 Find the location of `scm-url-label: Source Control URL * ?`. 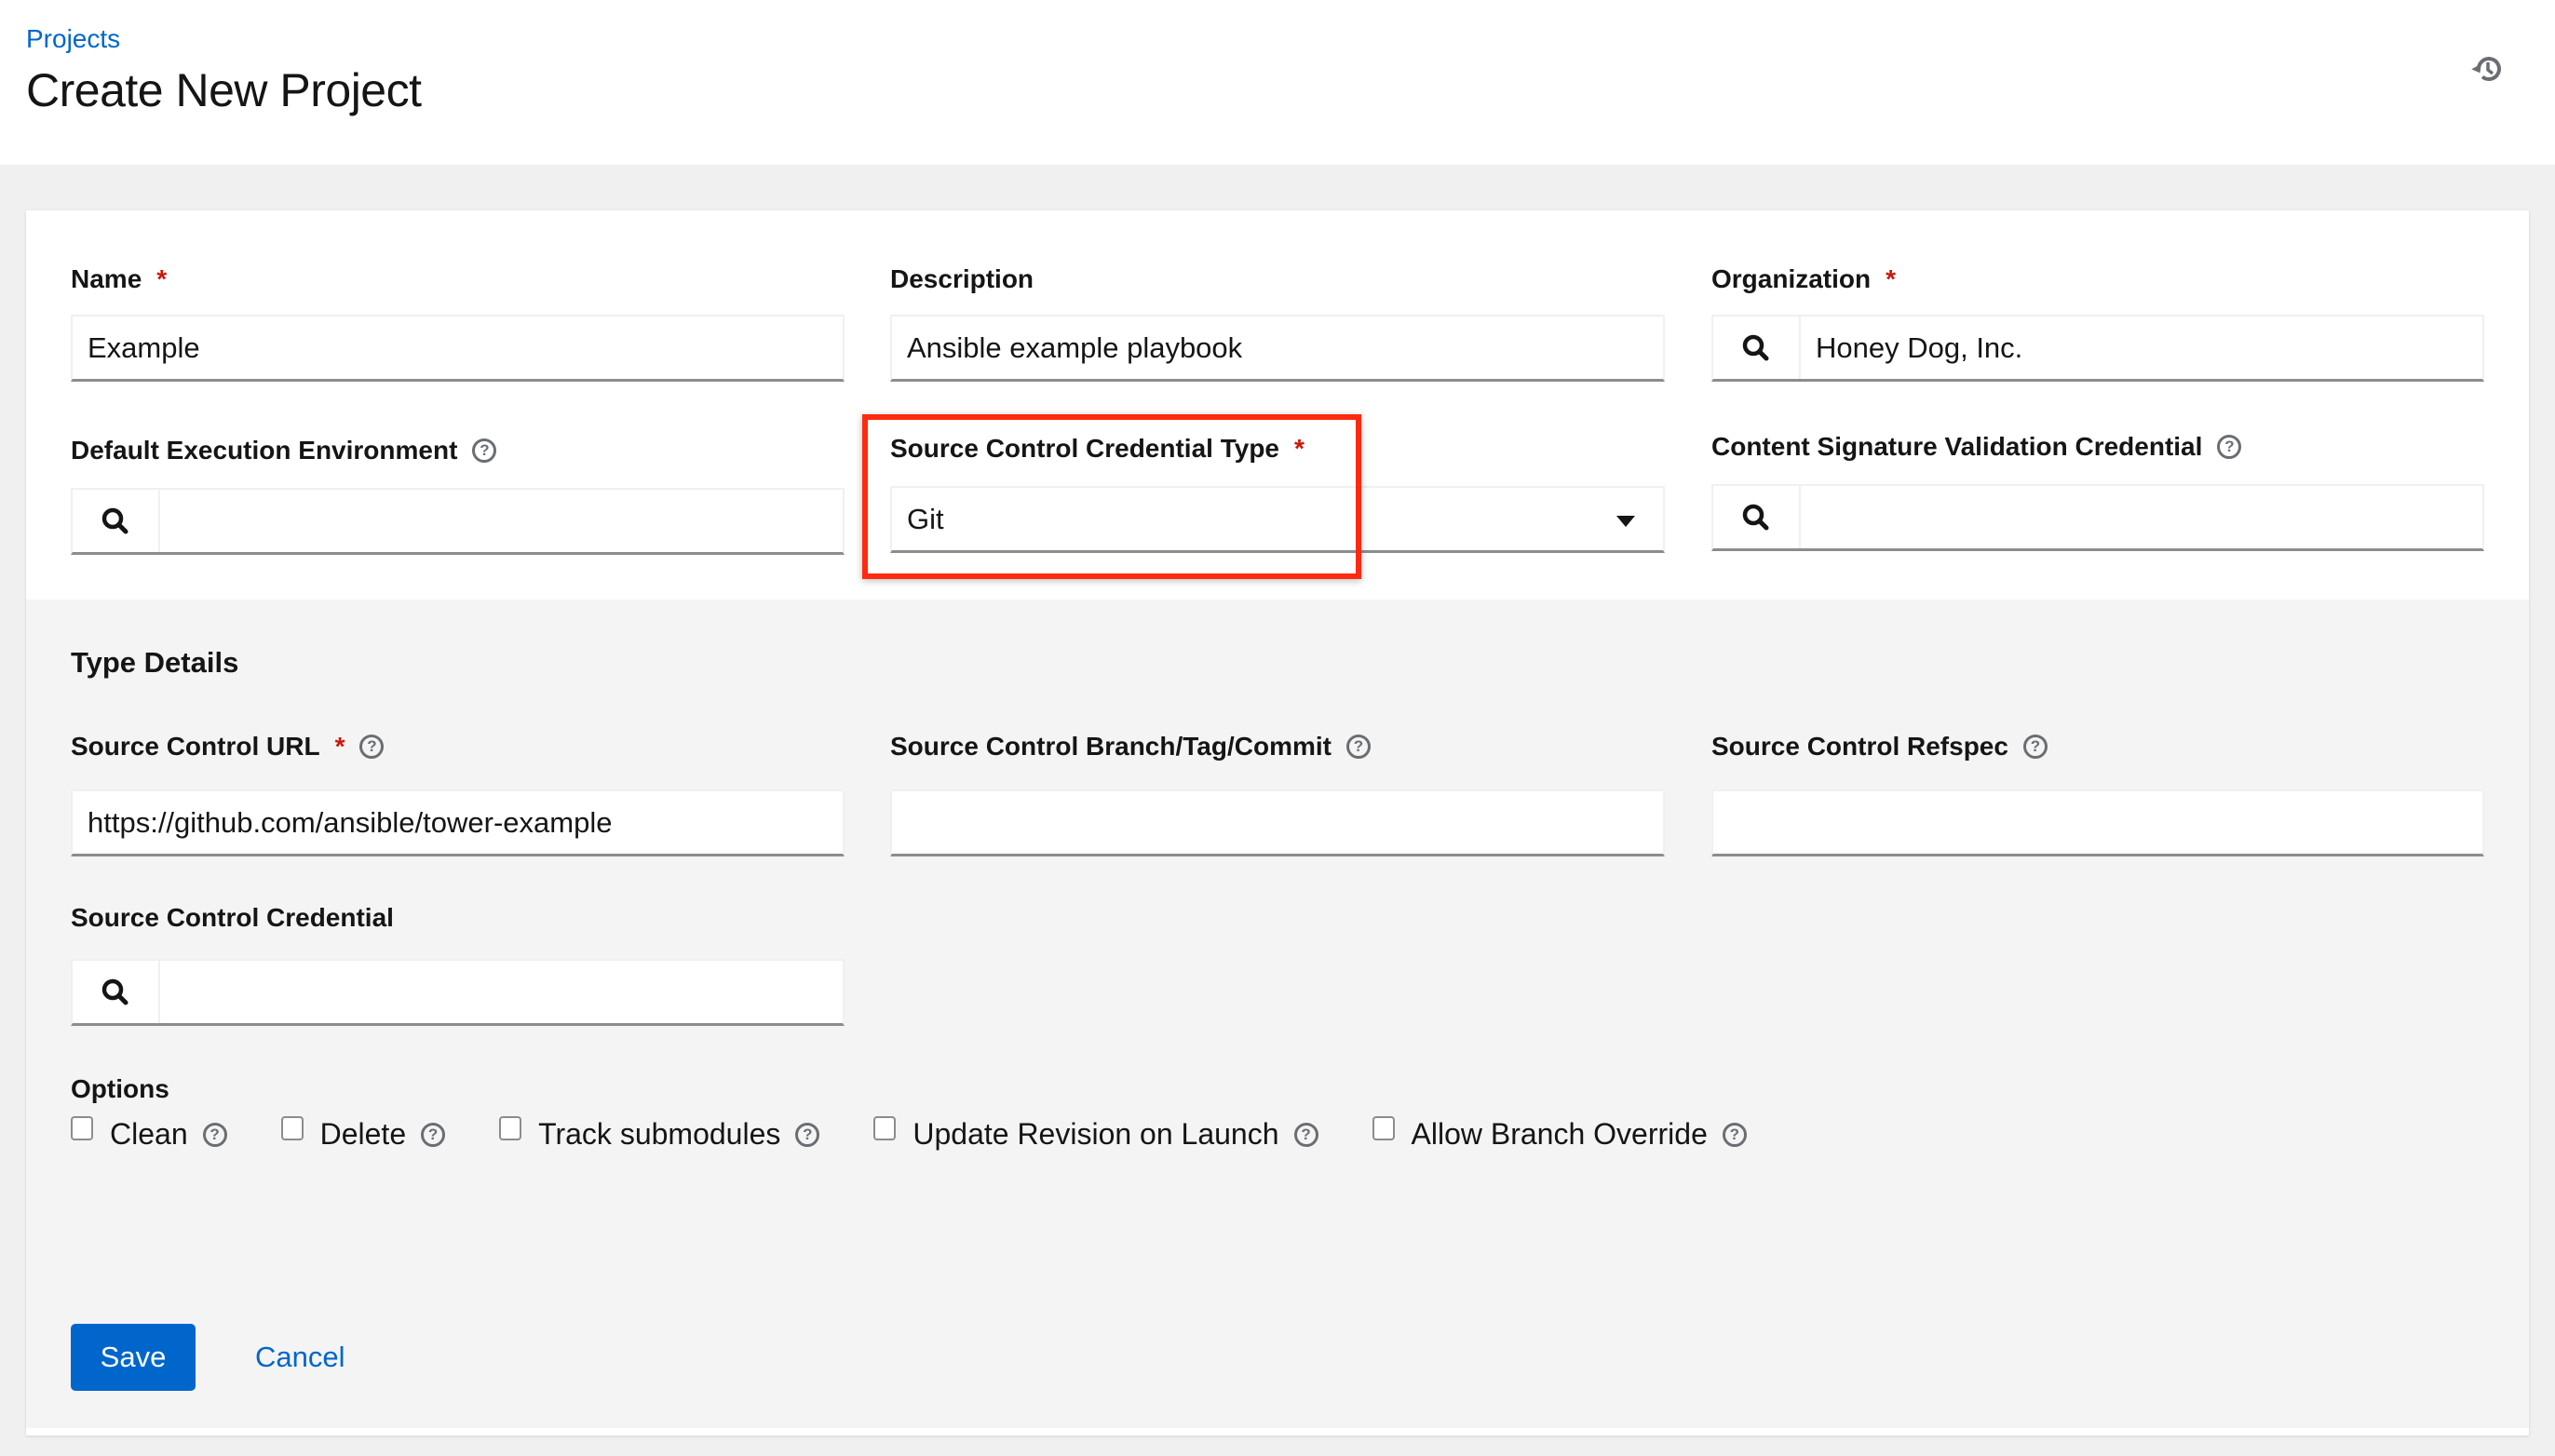

scm-url-label: Source Control URL * ? is located at coordinates (228, 747).